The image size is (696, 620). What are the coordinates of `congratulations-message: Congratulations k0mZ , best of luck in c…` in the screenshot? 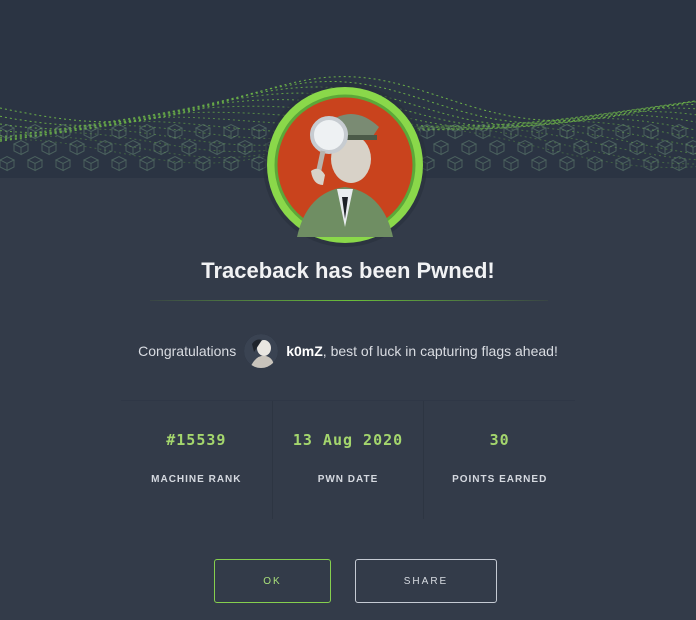 It's located at (348, 351).